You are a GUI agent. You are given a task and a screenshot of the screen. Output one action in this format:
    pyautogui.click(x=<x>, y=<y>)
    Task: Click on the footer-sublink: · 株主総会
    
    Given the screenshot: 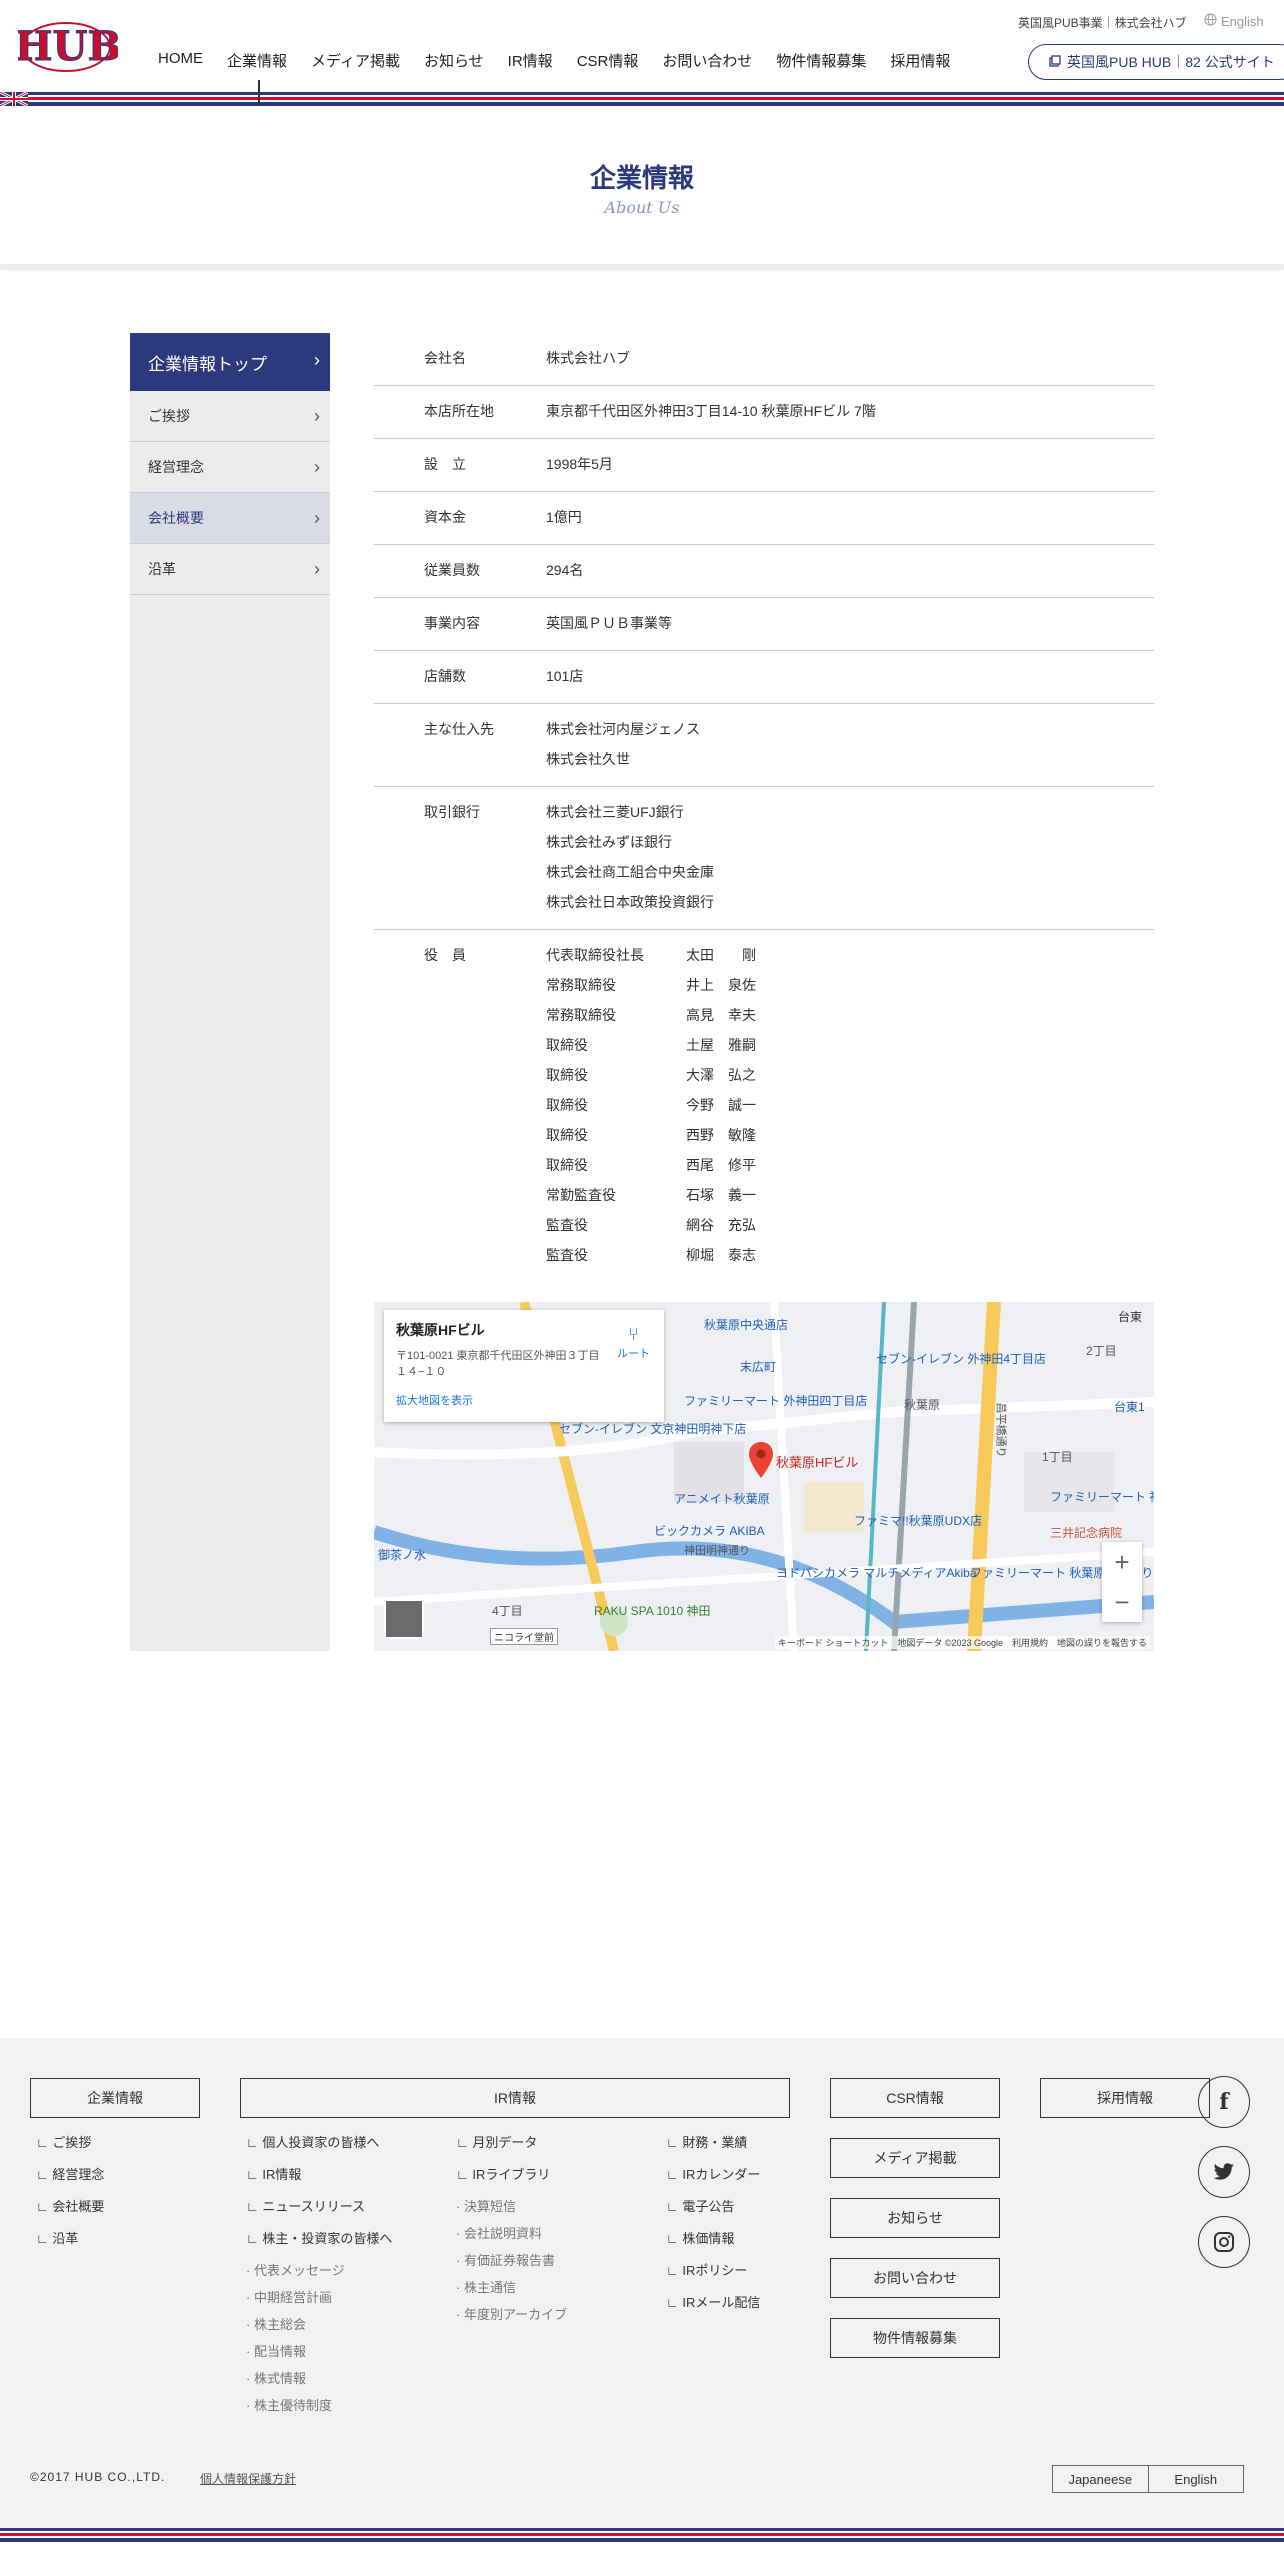 What is the action you would take?
    pyautogui.click(x=319, y=2327)
    